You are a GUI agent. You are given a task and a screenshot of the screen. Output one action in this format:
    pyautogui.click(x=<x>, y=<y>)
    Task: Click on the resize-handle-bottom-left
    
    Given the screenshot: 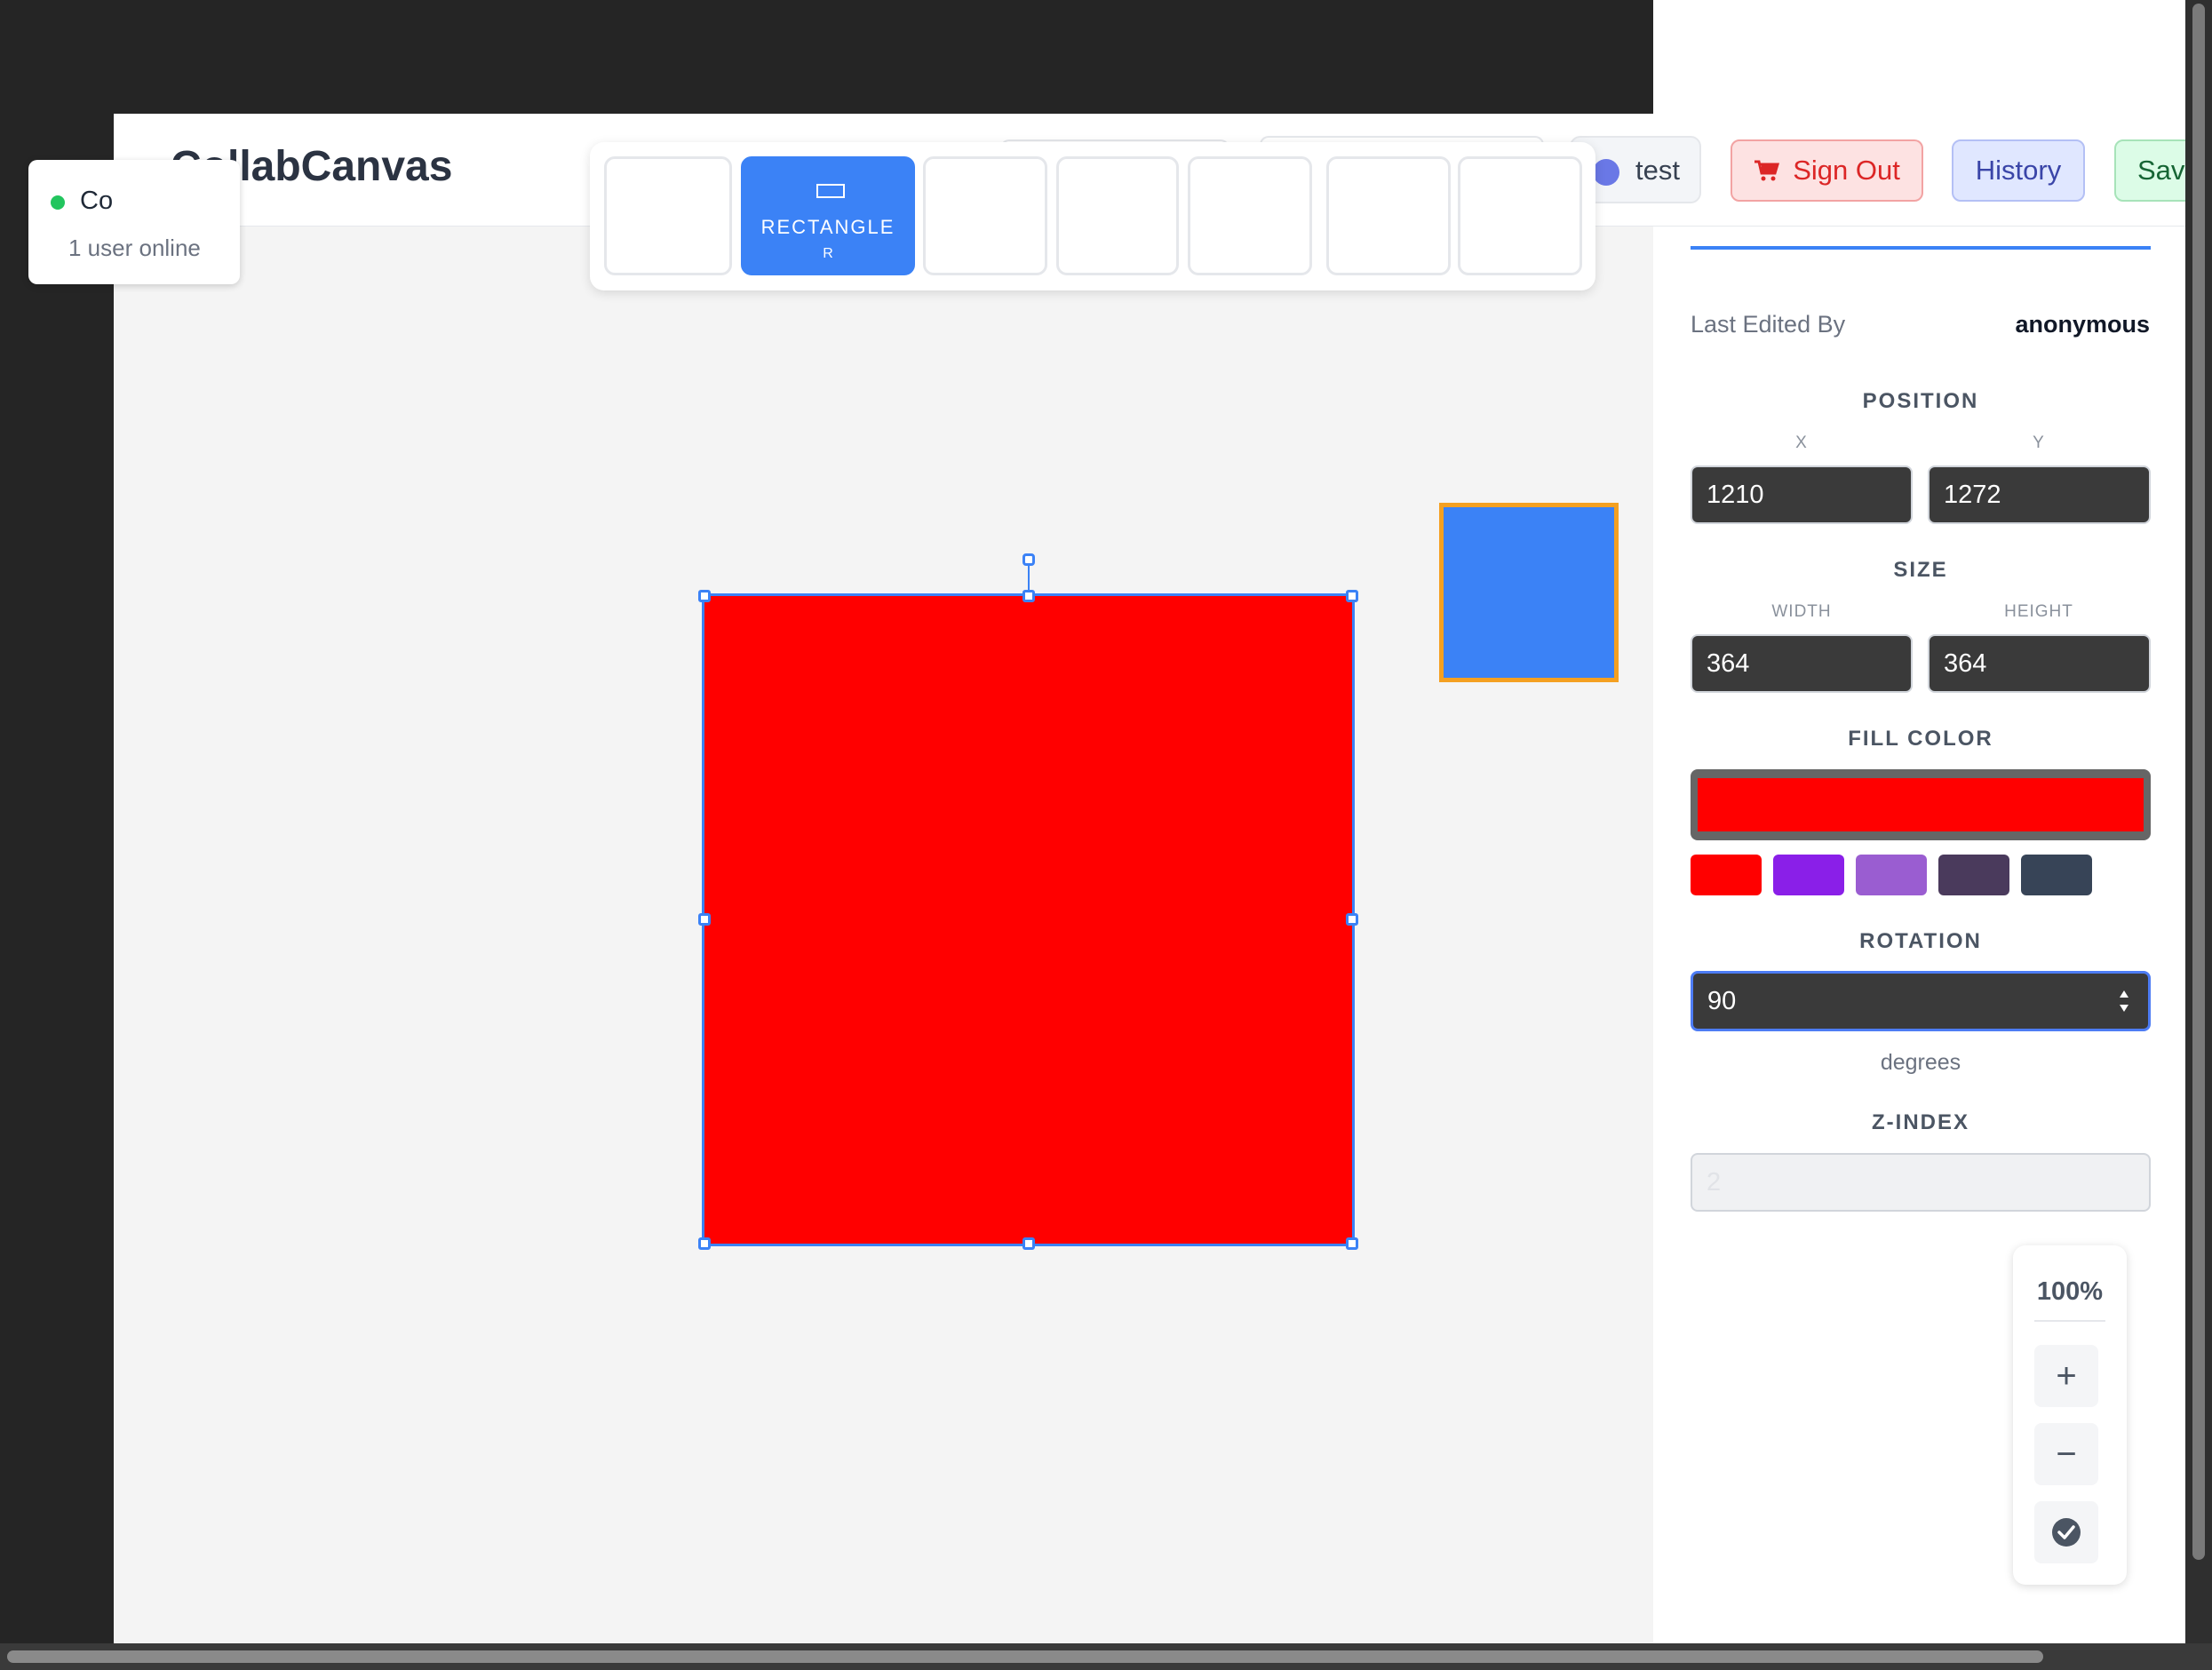 What is the action you would take?
    pyautogui.click(x=705, y=1243)
    